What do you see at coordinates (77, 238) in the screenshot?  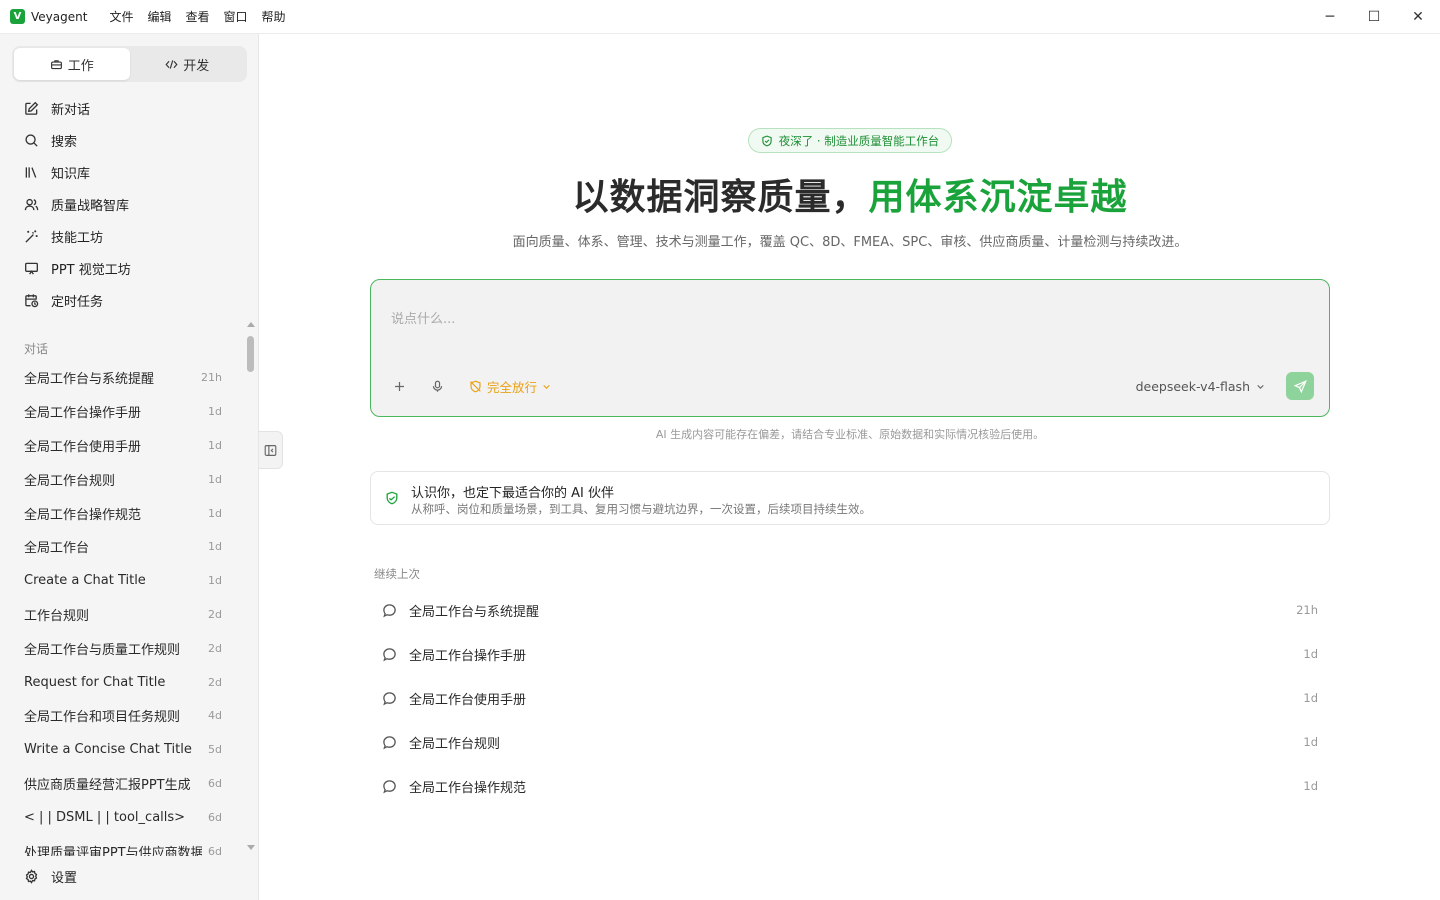 I see `sidebar-item-label: 技能工坊` at bounding box center [77, 238].